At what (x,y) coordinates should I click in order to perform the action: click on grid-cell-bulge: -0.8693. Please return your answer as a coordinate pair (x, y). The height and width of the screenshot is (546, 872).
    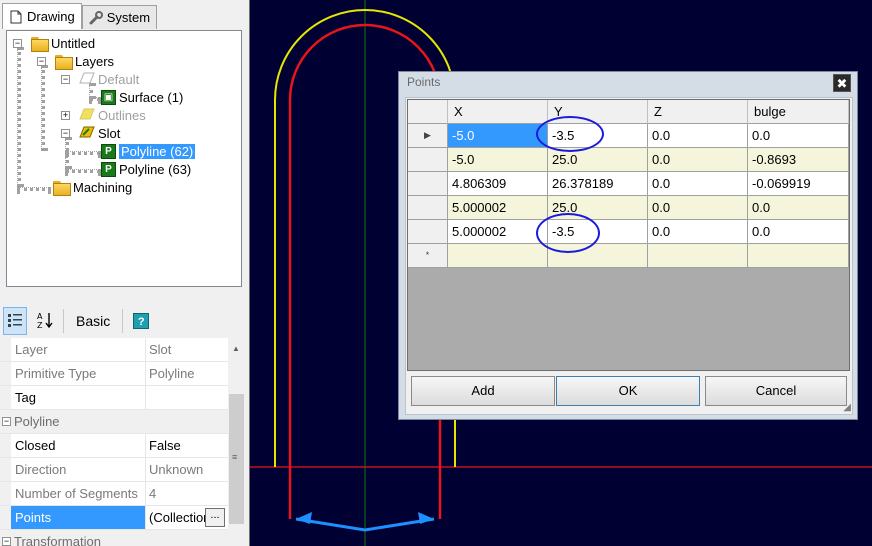
    Looking at the image, I should click on (798, 160).